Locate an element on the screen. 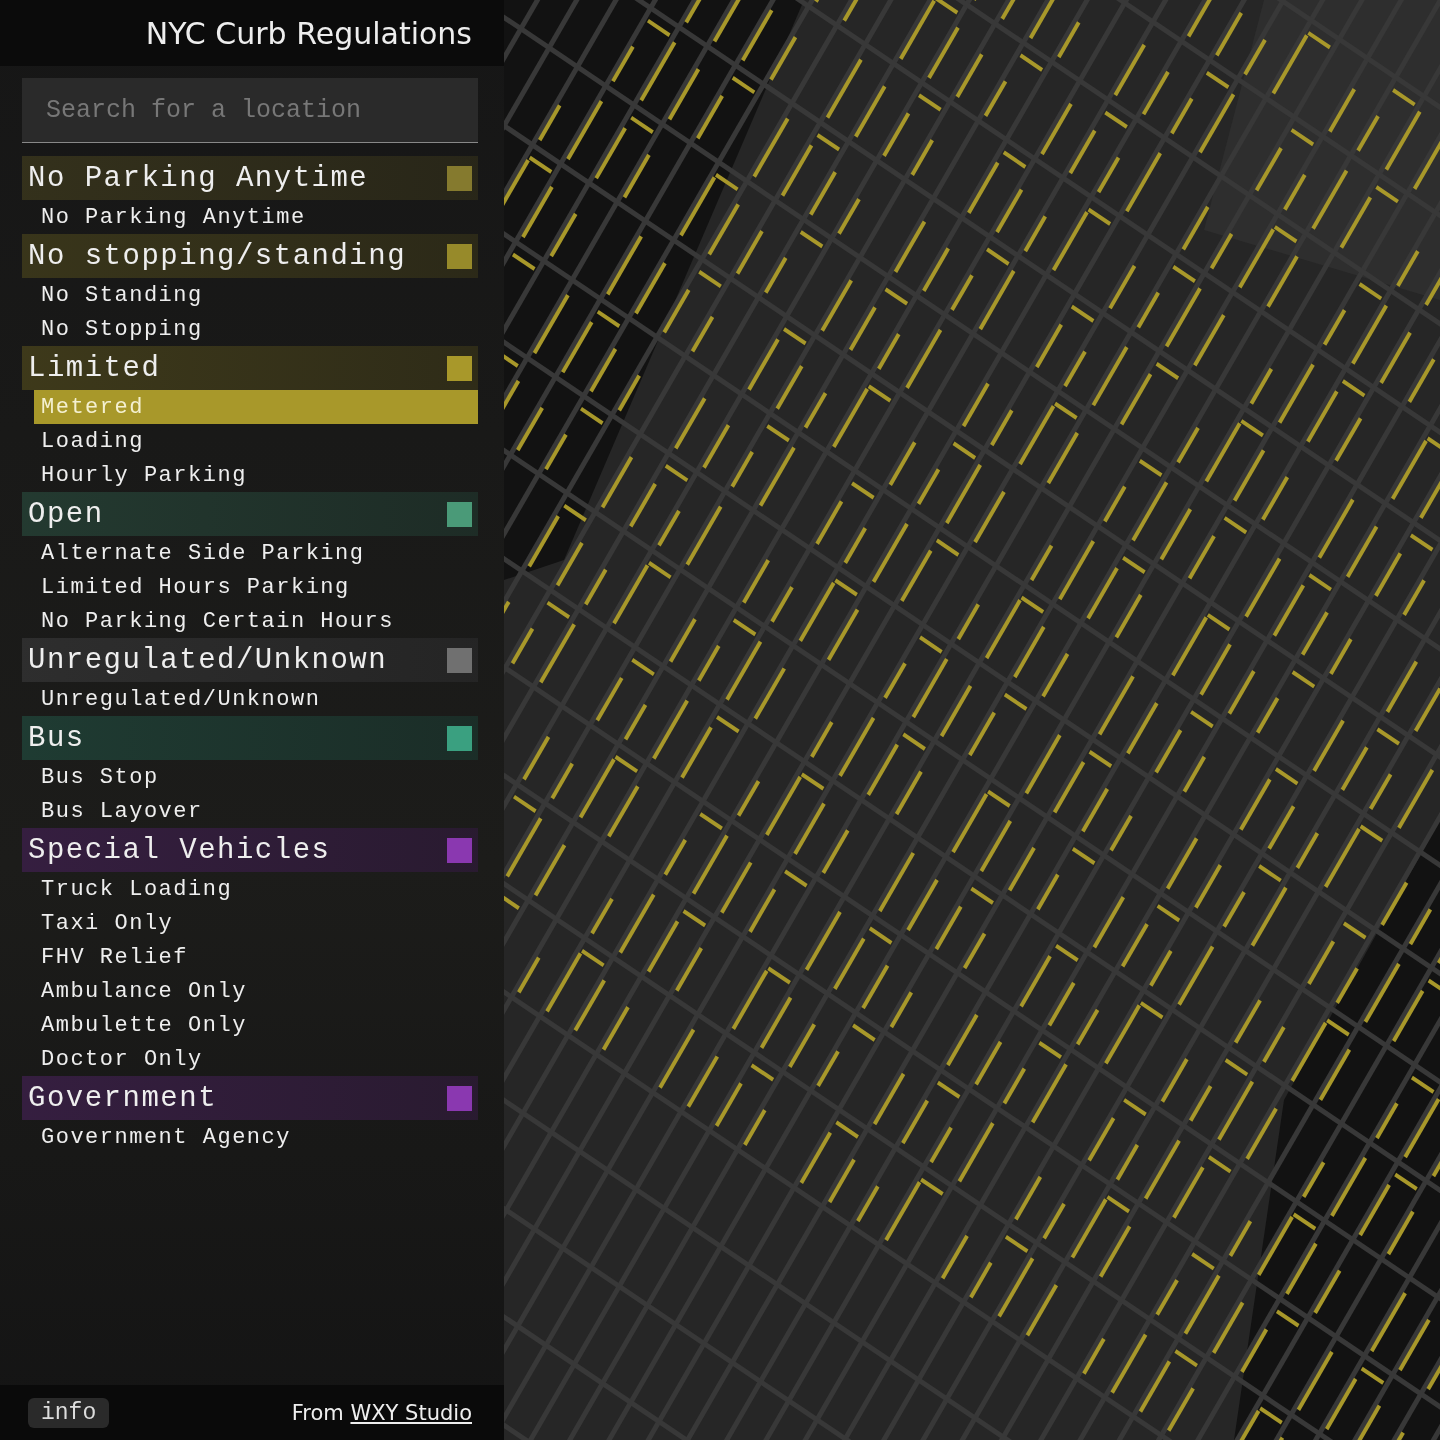  regulation-item: Loading is located at coordinates (256, 441).